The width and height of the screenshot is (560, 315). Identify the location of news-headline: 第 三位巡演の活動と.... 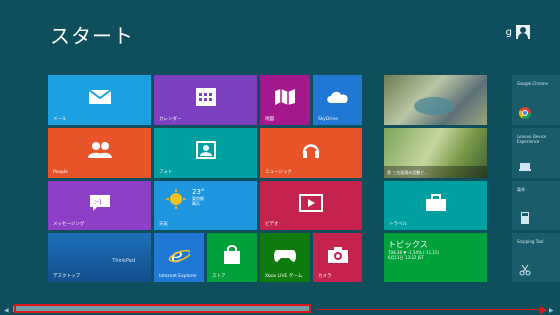
(408, 172).